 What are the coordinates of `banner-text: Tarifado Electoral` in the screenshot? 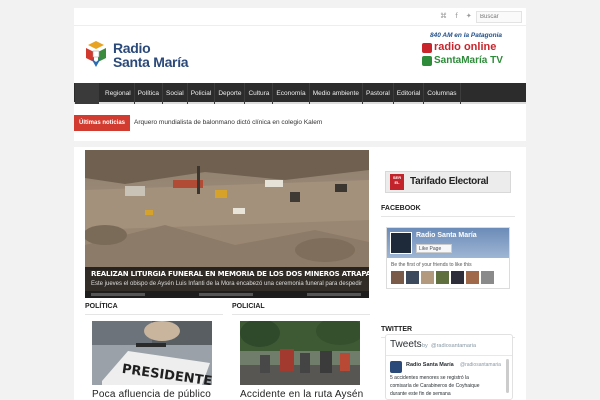 It's located at (449, 181).